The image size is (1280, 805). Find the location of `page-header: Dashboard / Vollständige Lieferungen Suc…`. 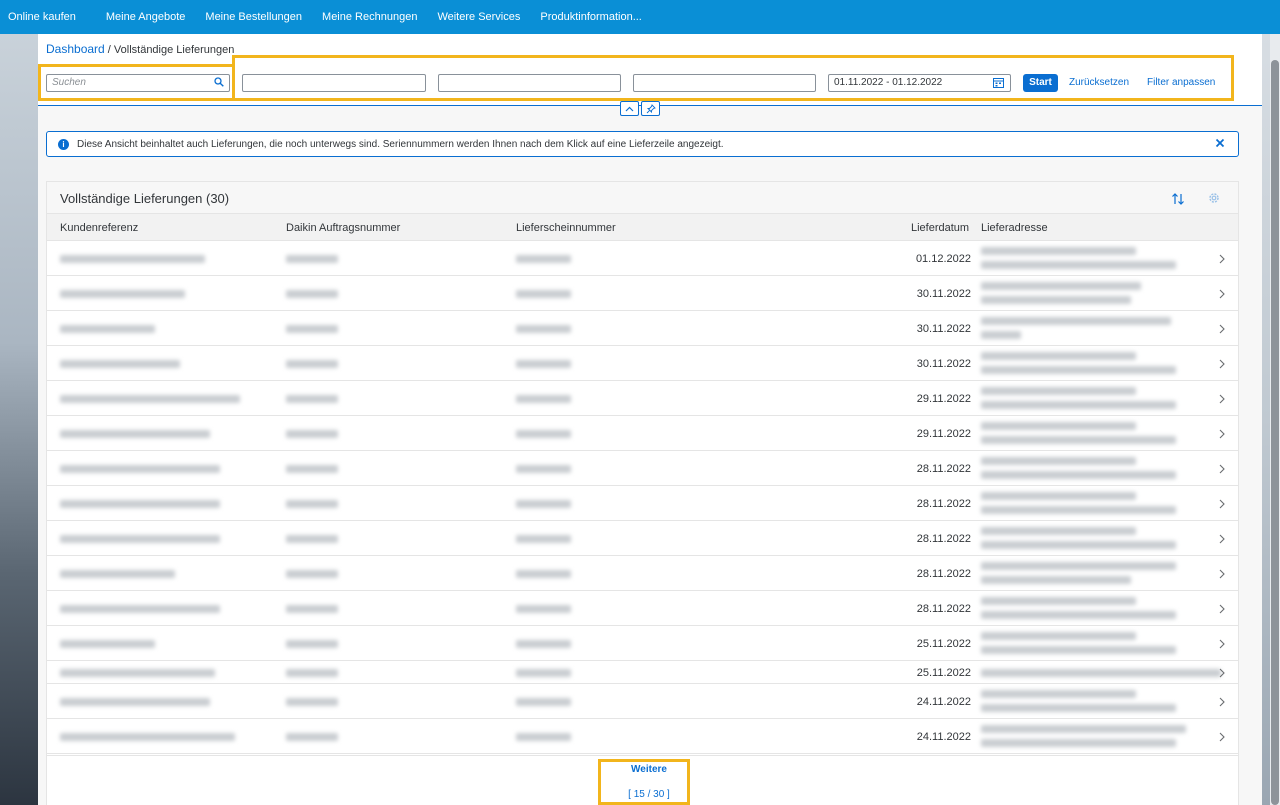

page-header: Dashboard / Vollständige Lieferungen Suc… is located at coordinates (650, 70).